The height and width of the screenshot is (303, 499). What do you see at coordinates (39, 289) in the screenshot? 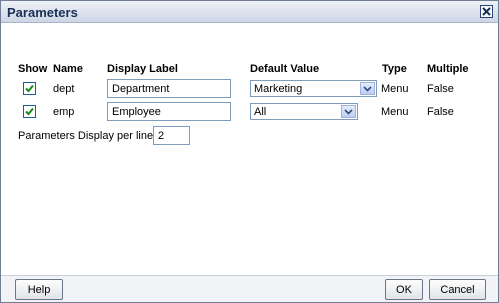
I see `help-button: Help` at bounding box center [39, 289].